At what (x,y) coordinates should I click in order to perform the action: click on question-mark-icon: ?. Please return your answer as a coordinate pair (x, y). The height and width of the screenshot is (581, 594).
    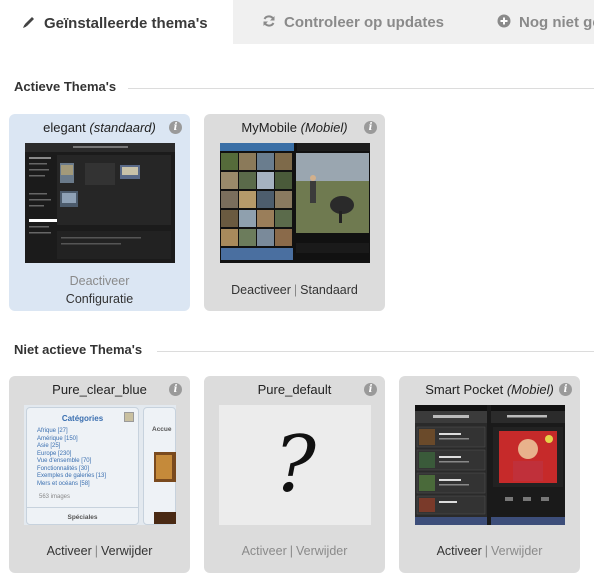
    Looking at the image, I should click on (295, 465).